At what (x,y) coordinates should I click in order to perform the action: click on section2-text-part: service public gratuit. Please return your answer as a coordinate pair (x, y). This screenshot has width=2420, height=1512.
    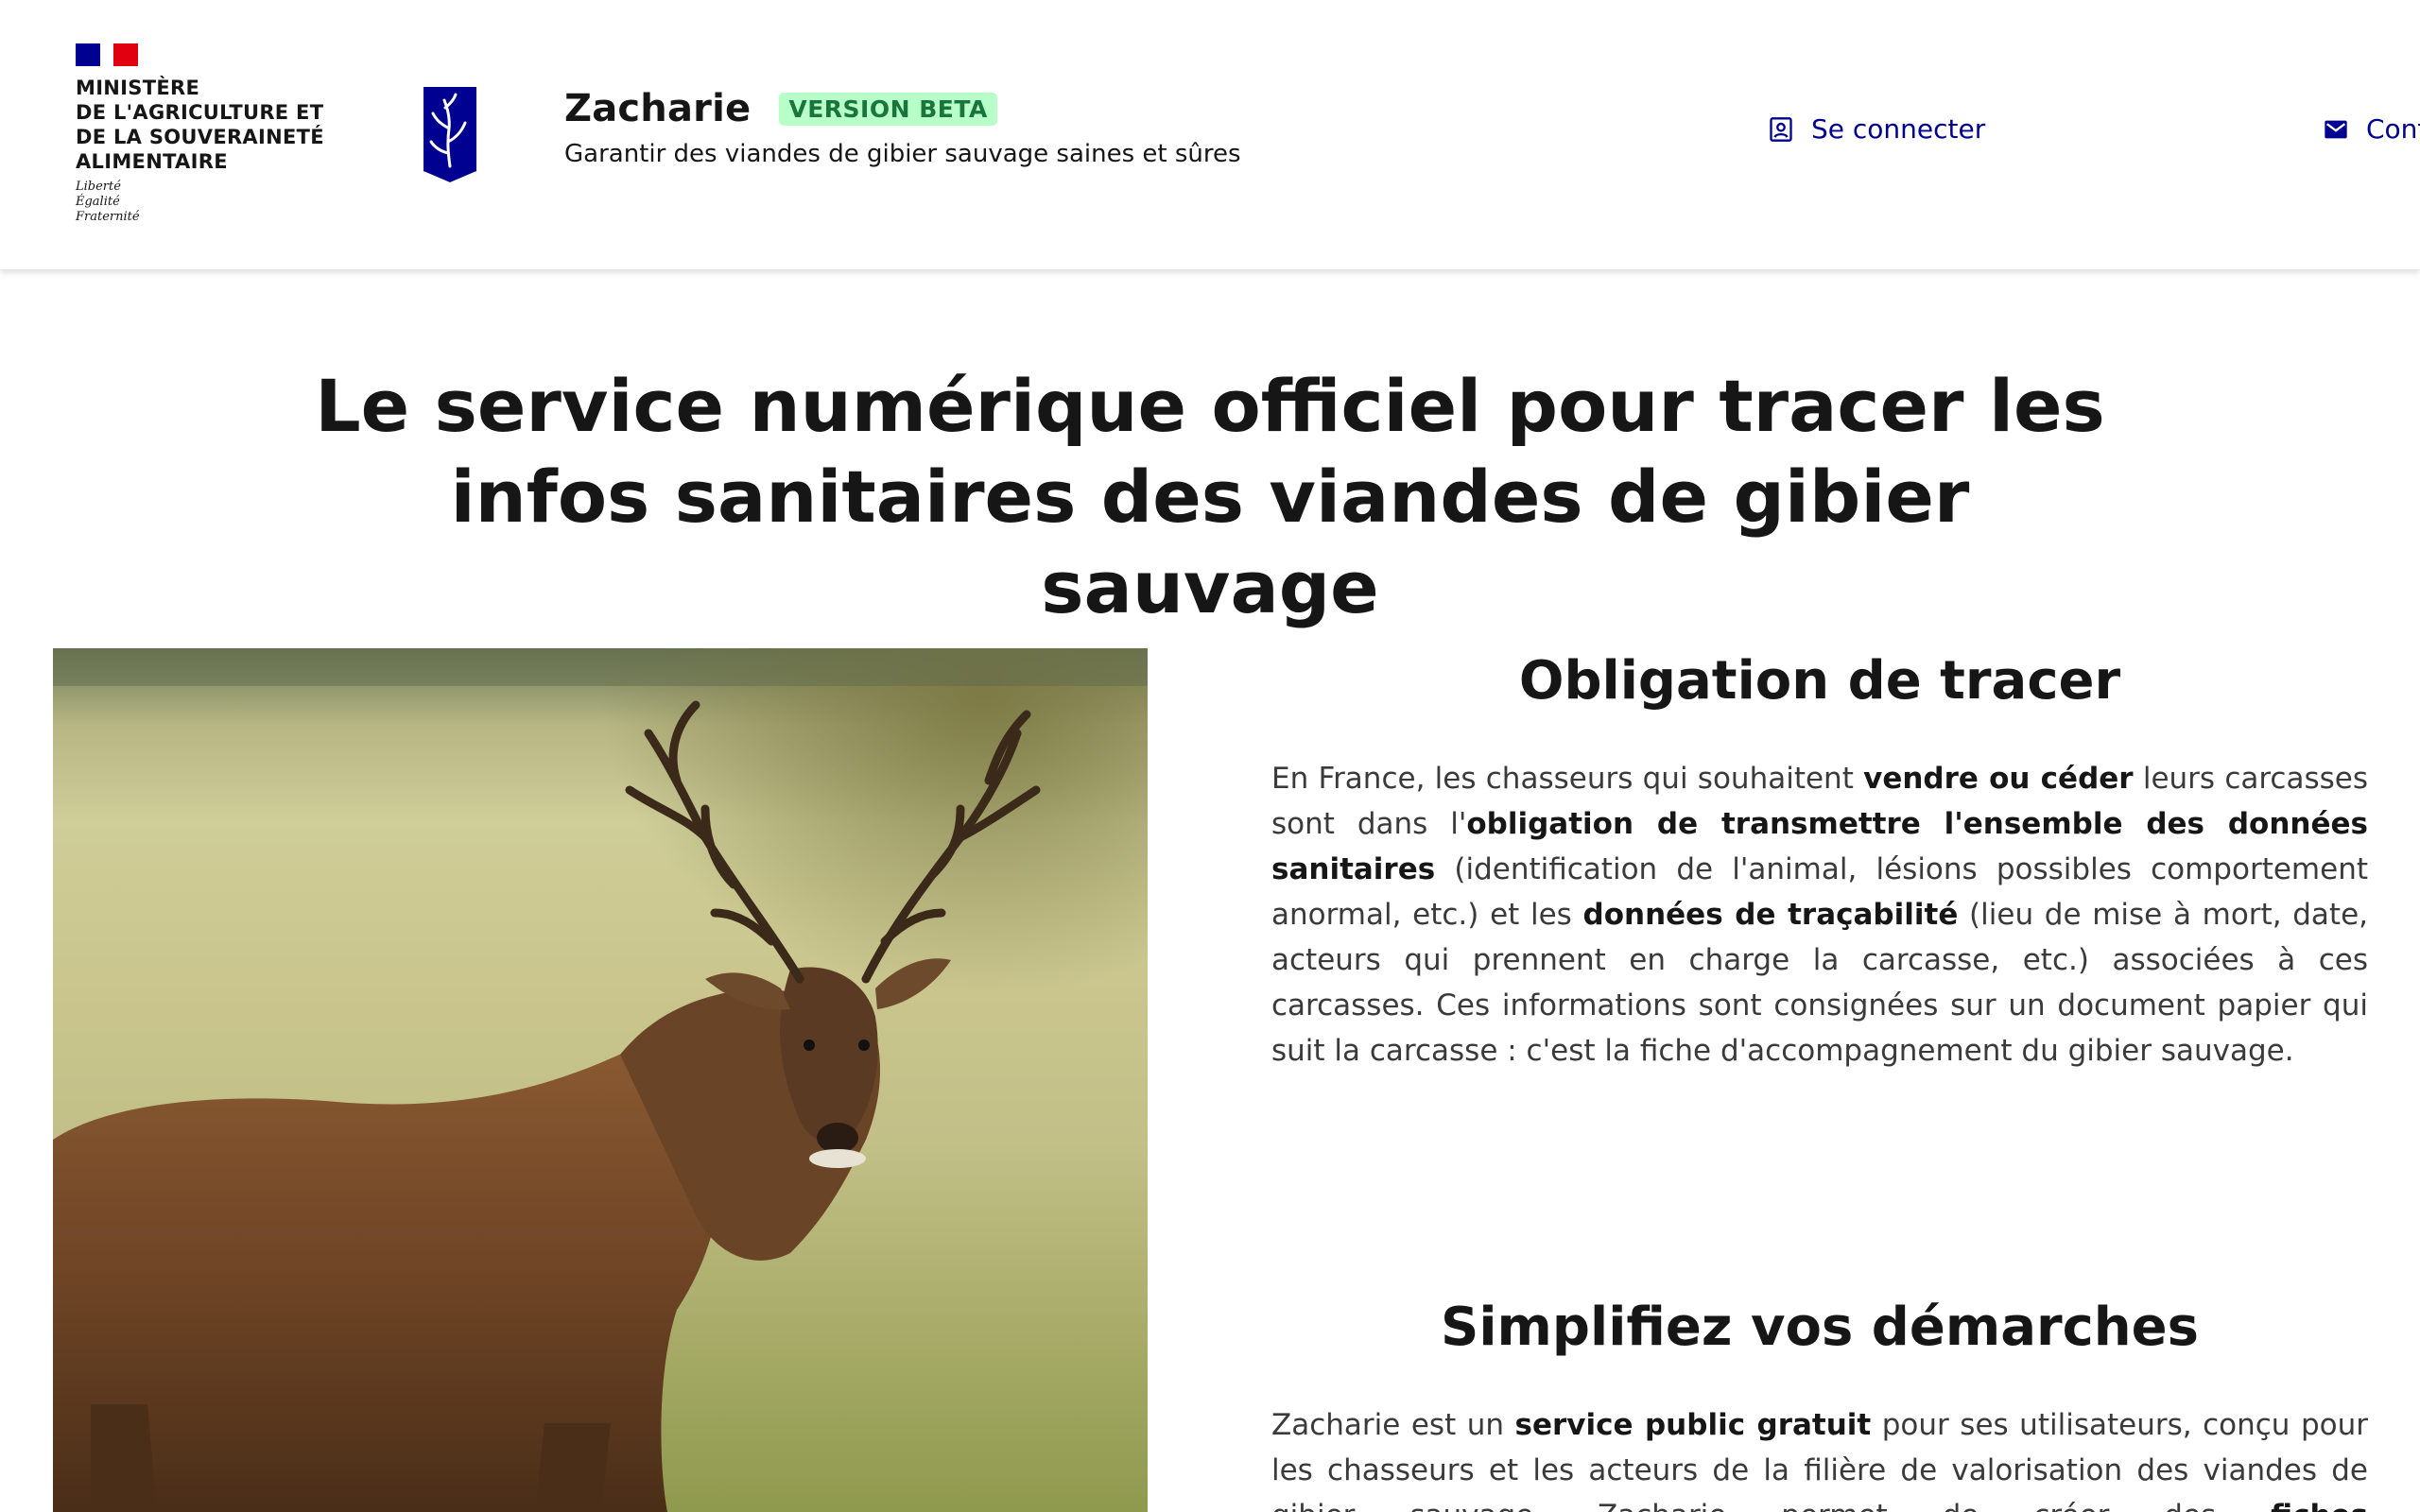
    Looking at the image, I should click on (1693, 1425).